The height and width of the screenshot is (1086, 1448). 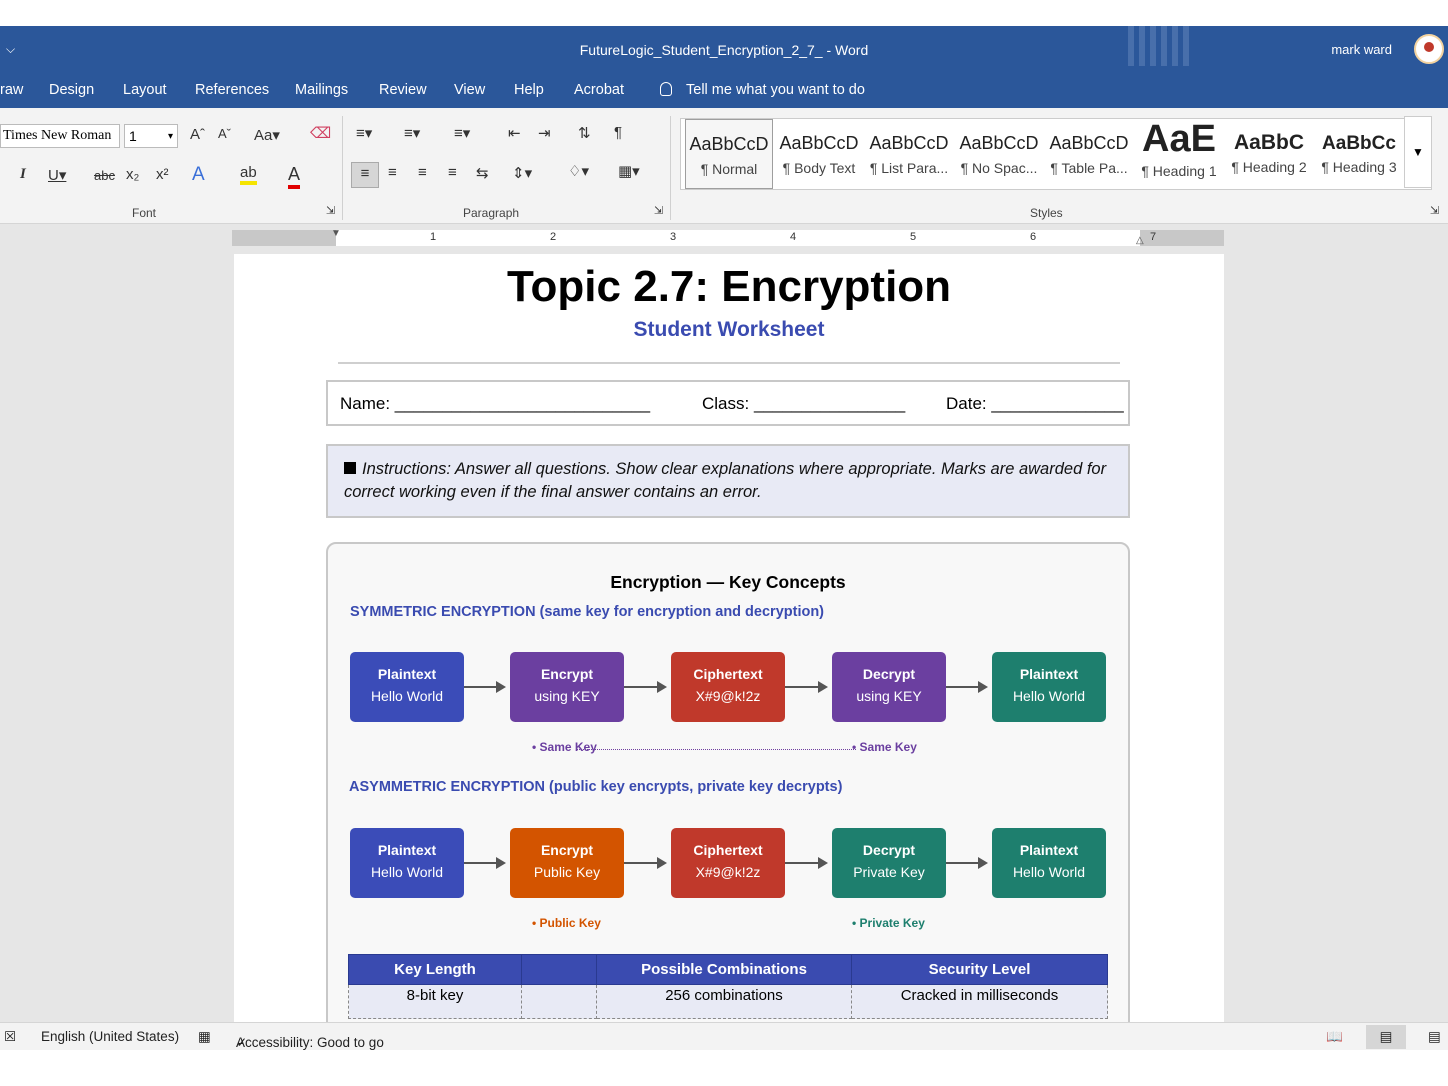 I want to click on increase-indent-icon: ⇥, so click(x=544, y=133).